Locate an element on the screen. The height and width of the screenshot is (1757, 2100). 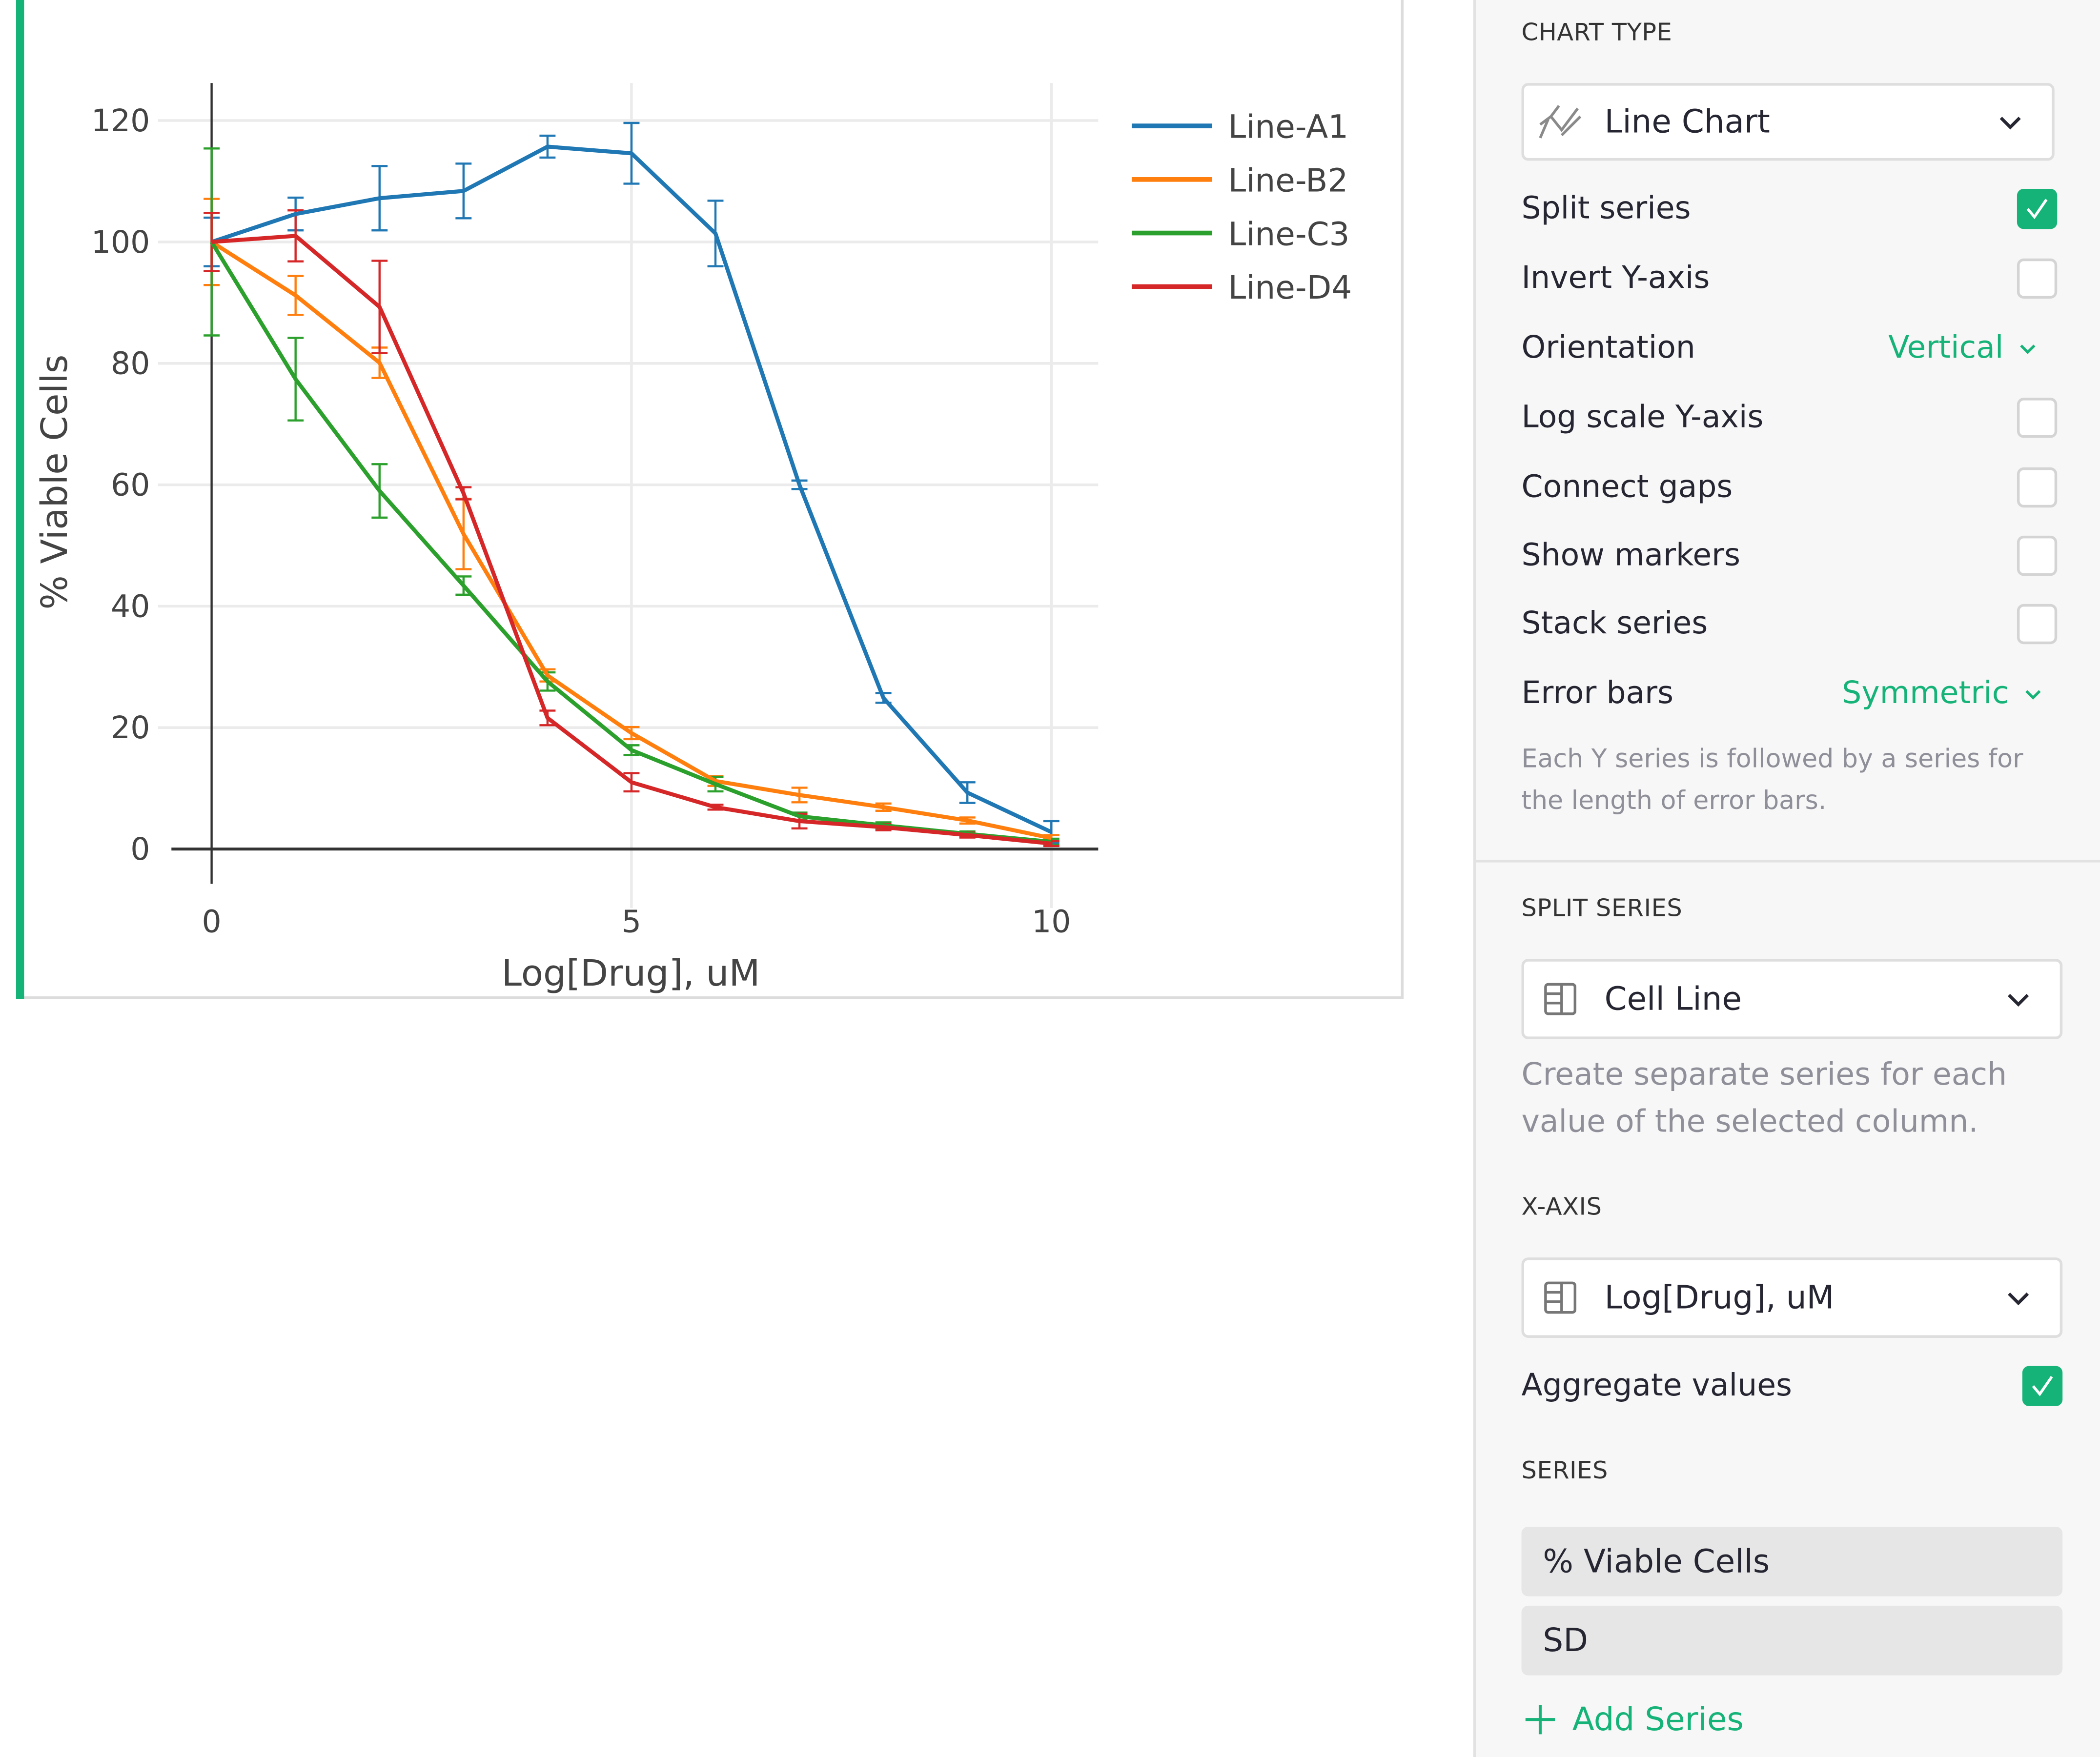
legend-label: Line-A1 is located at coordinates (1288, 127).